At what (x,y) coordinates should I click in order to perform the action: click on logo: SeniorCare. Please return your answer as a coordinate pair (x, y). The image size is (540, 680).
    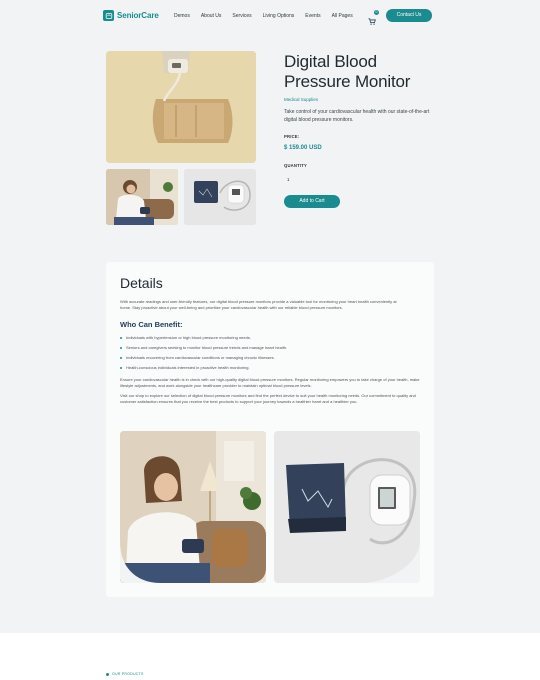
    Looking at the image, I should click on (131, 15).